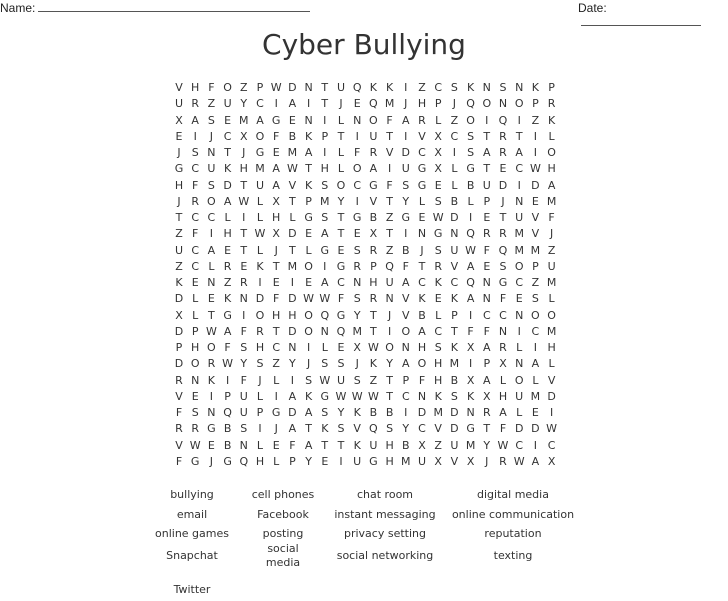  Describe the element at coordinates (244, 332) in the screenshot. I see `grid-letter: F` at that location.